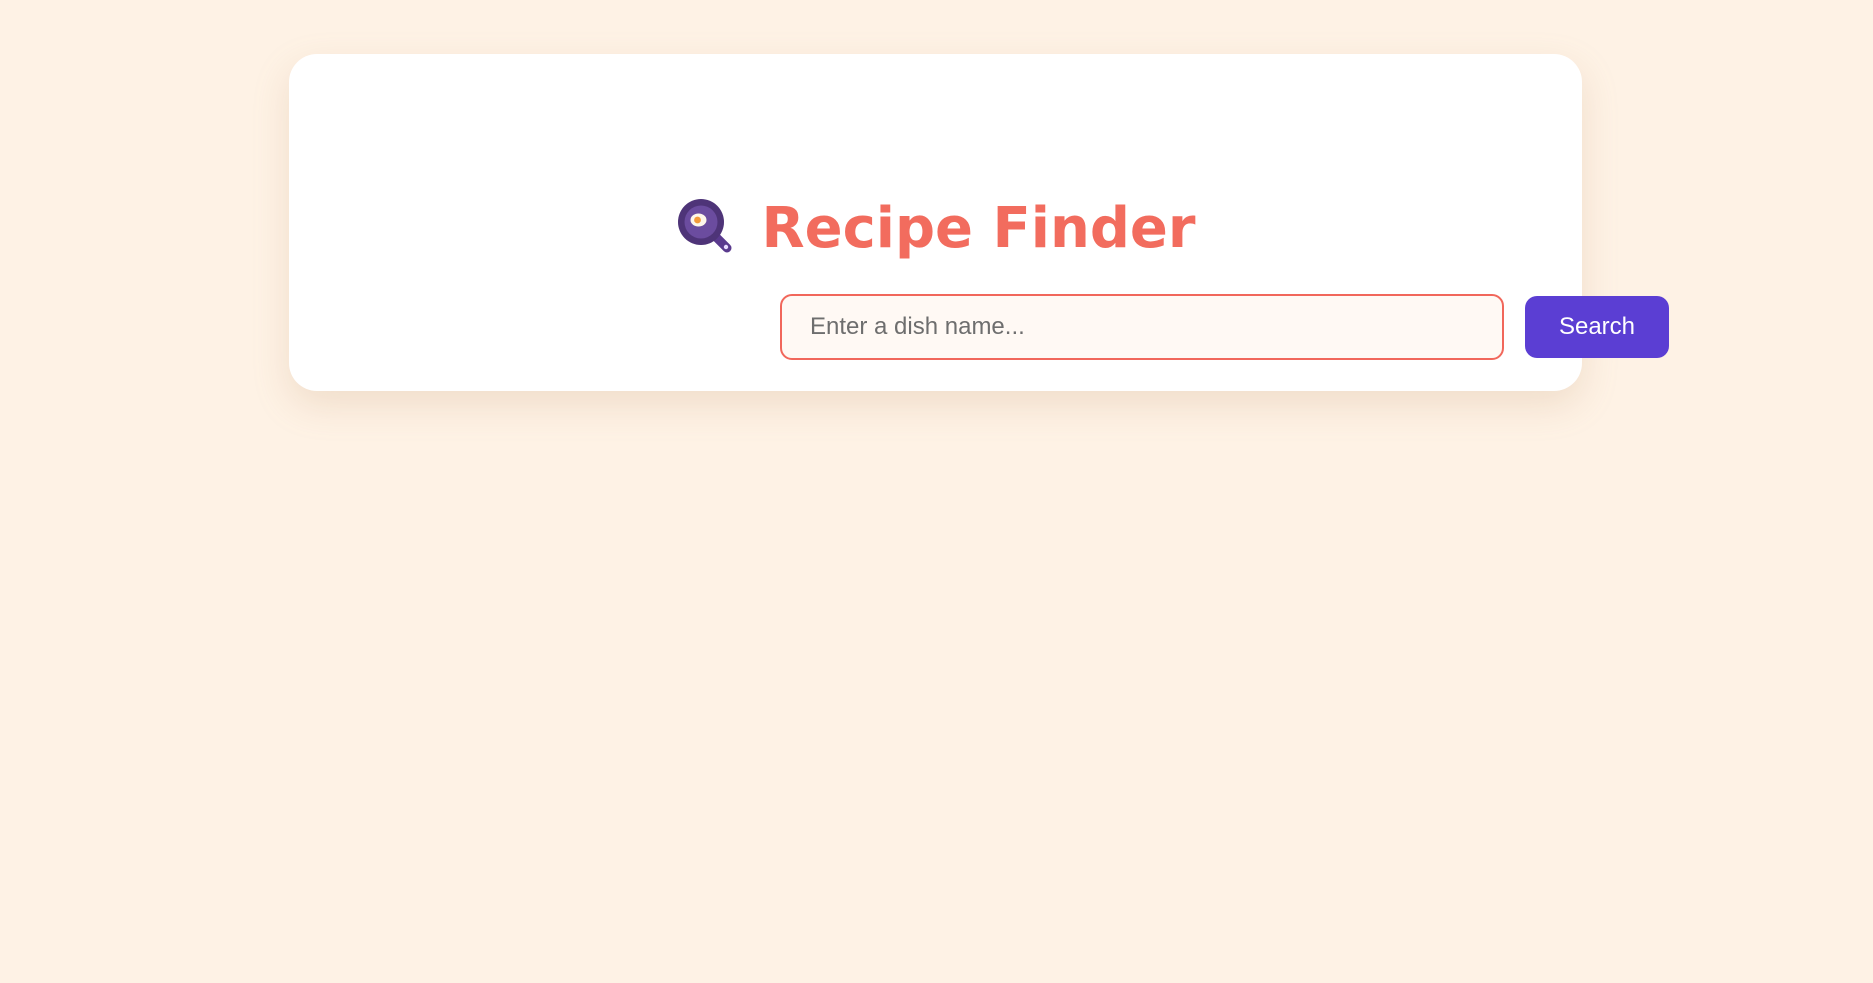  I want to click on search-button: Search, so click(1597, 327).